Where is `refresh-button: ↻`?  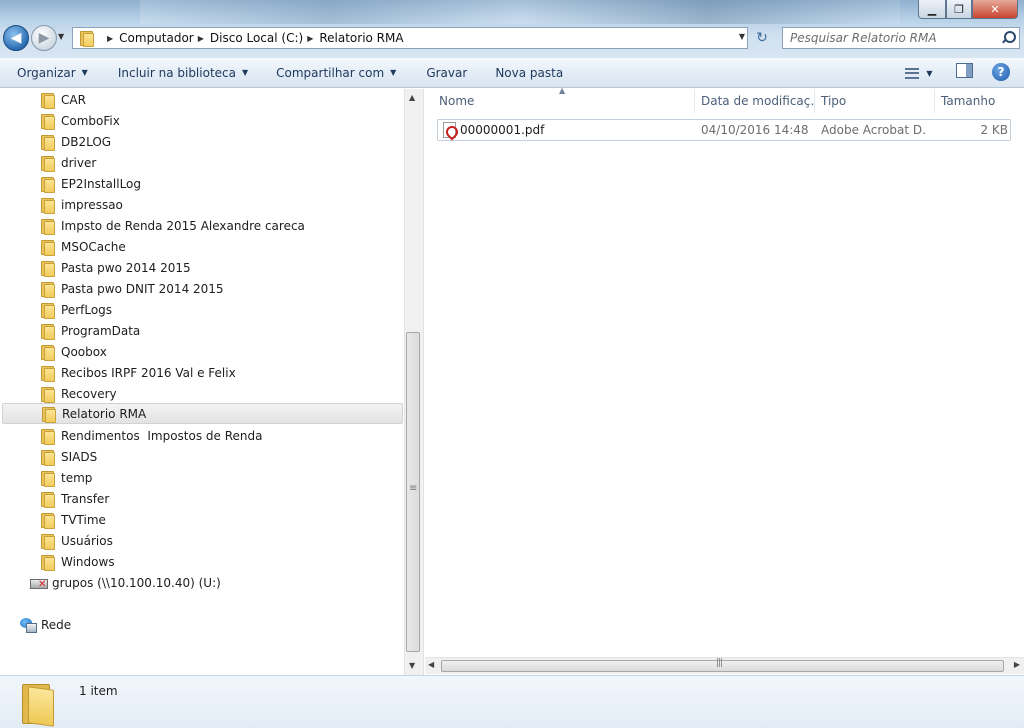 refresh-button: ↻ is located at coordinates (762, 38).